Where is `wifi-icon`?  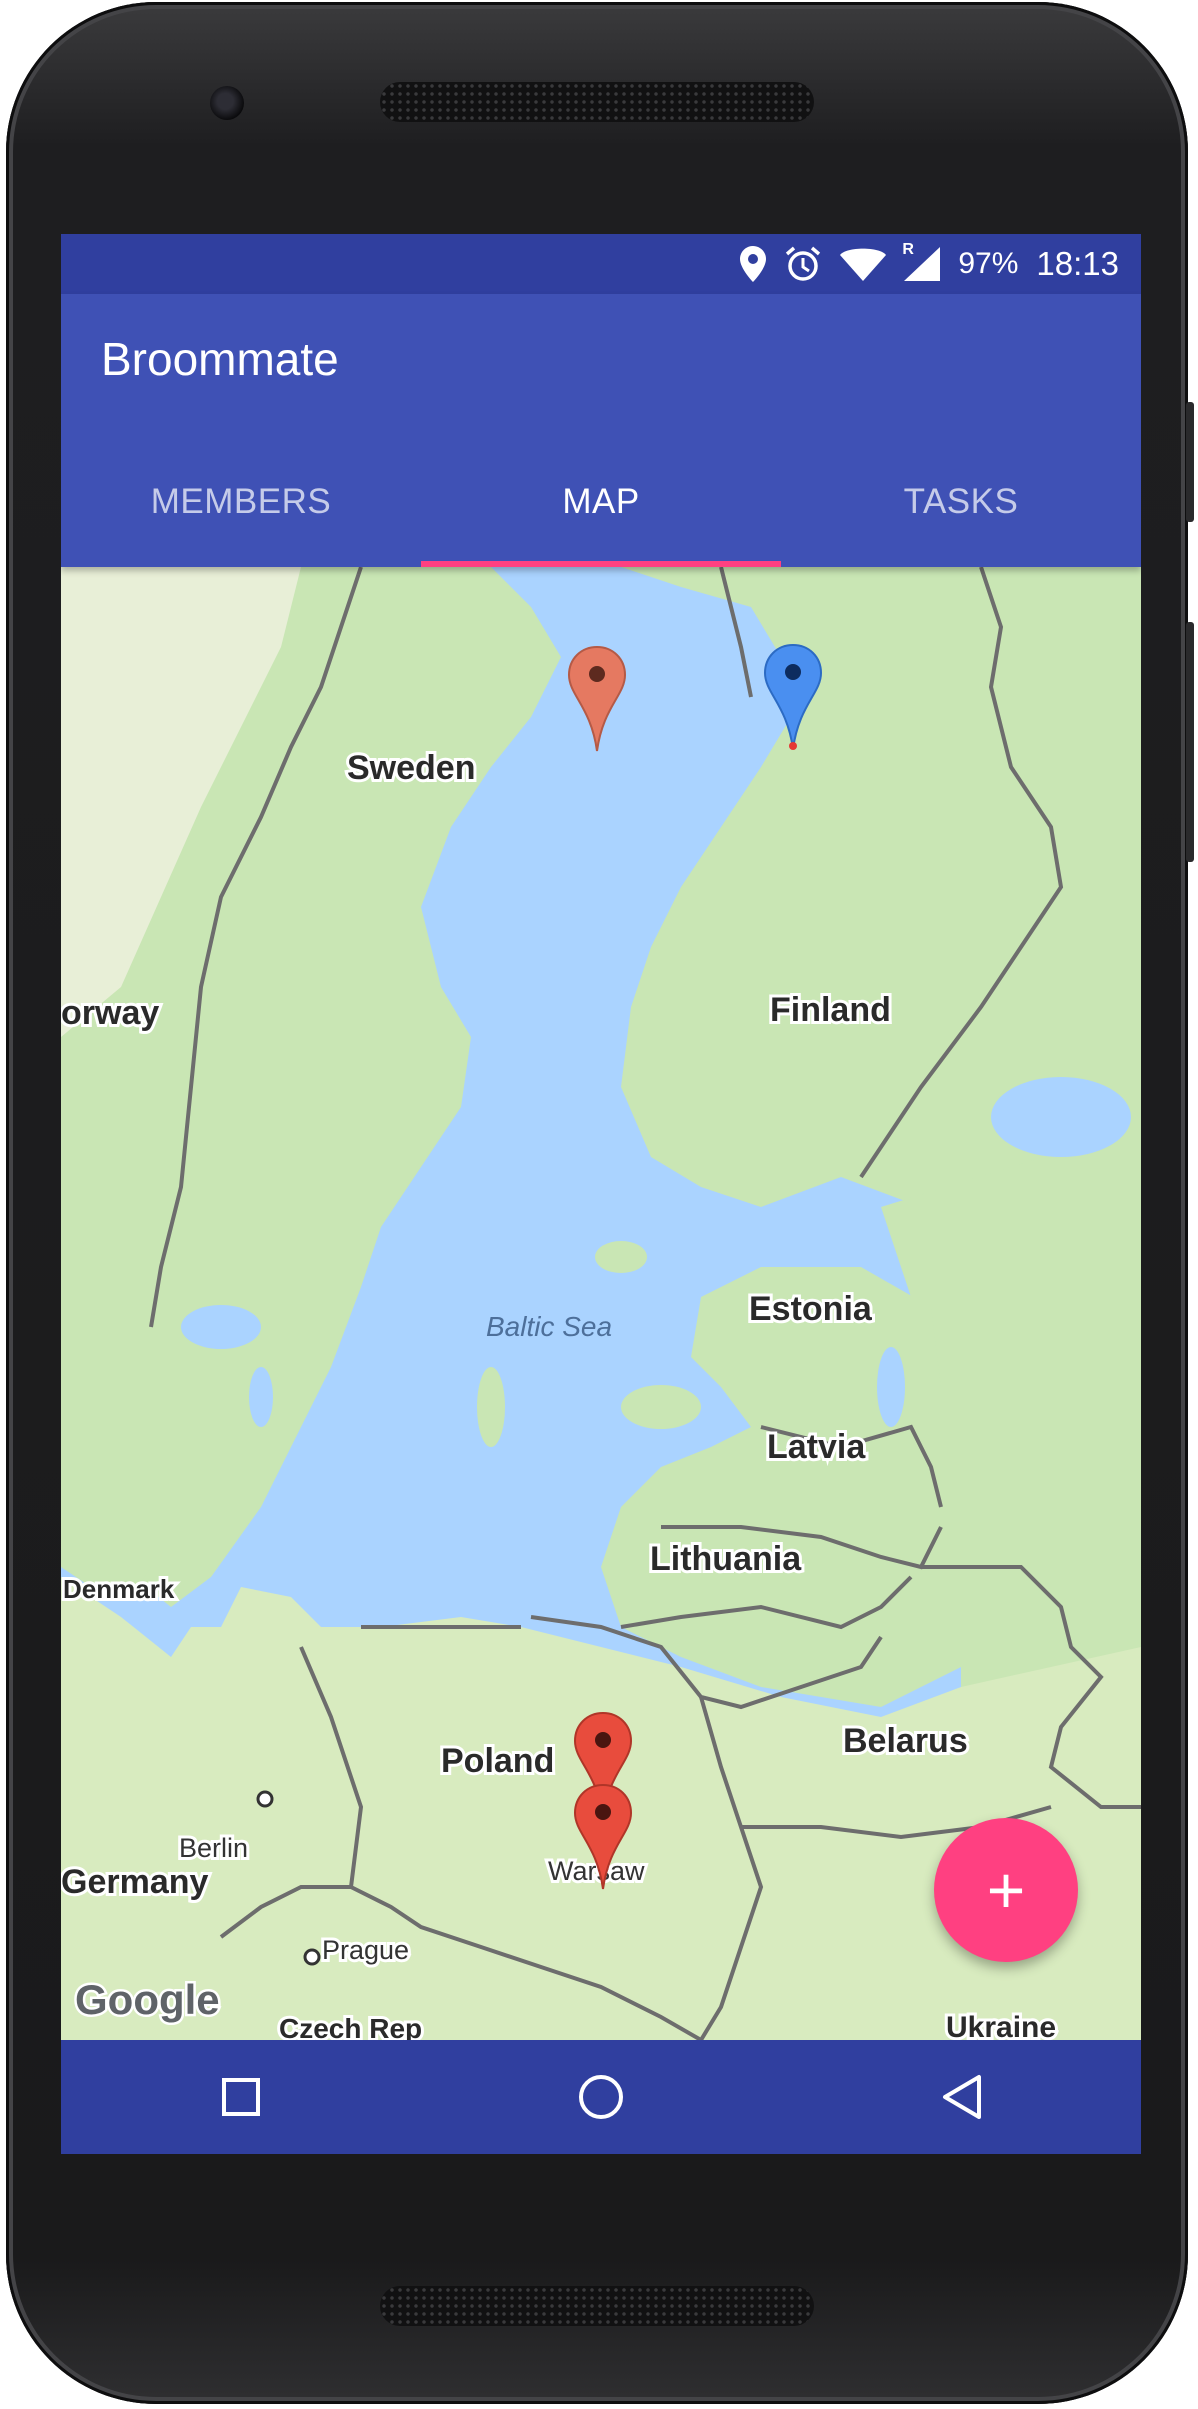 wifi-icon is located at coordinates (863, 264).